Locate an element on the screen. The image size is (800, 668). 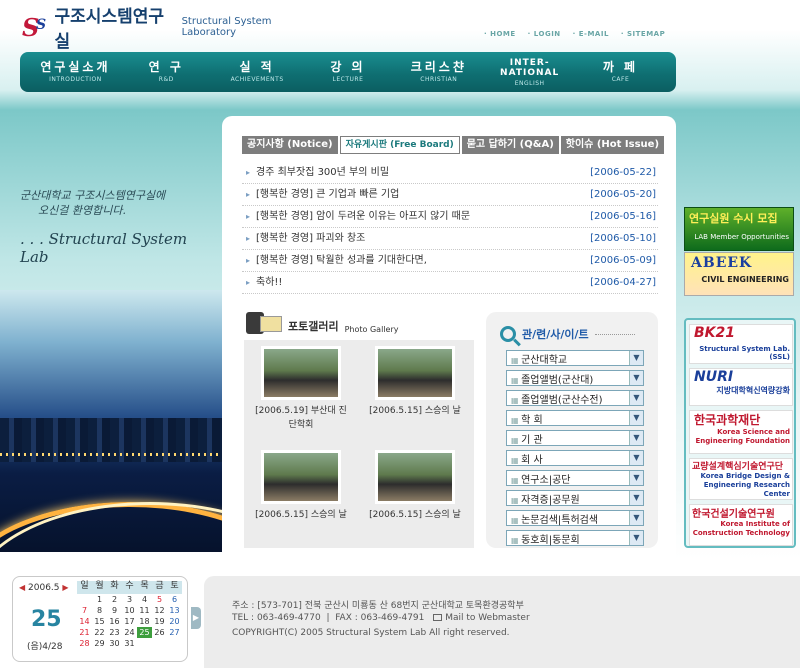
tab-hot-issue: 핫이슈 (Hot Issue) is located at coordinates (612, 145).